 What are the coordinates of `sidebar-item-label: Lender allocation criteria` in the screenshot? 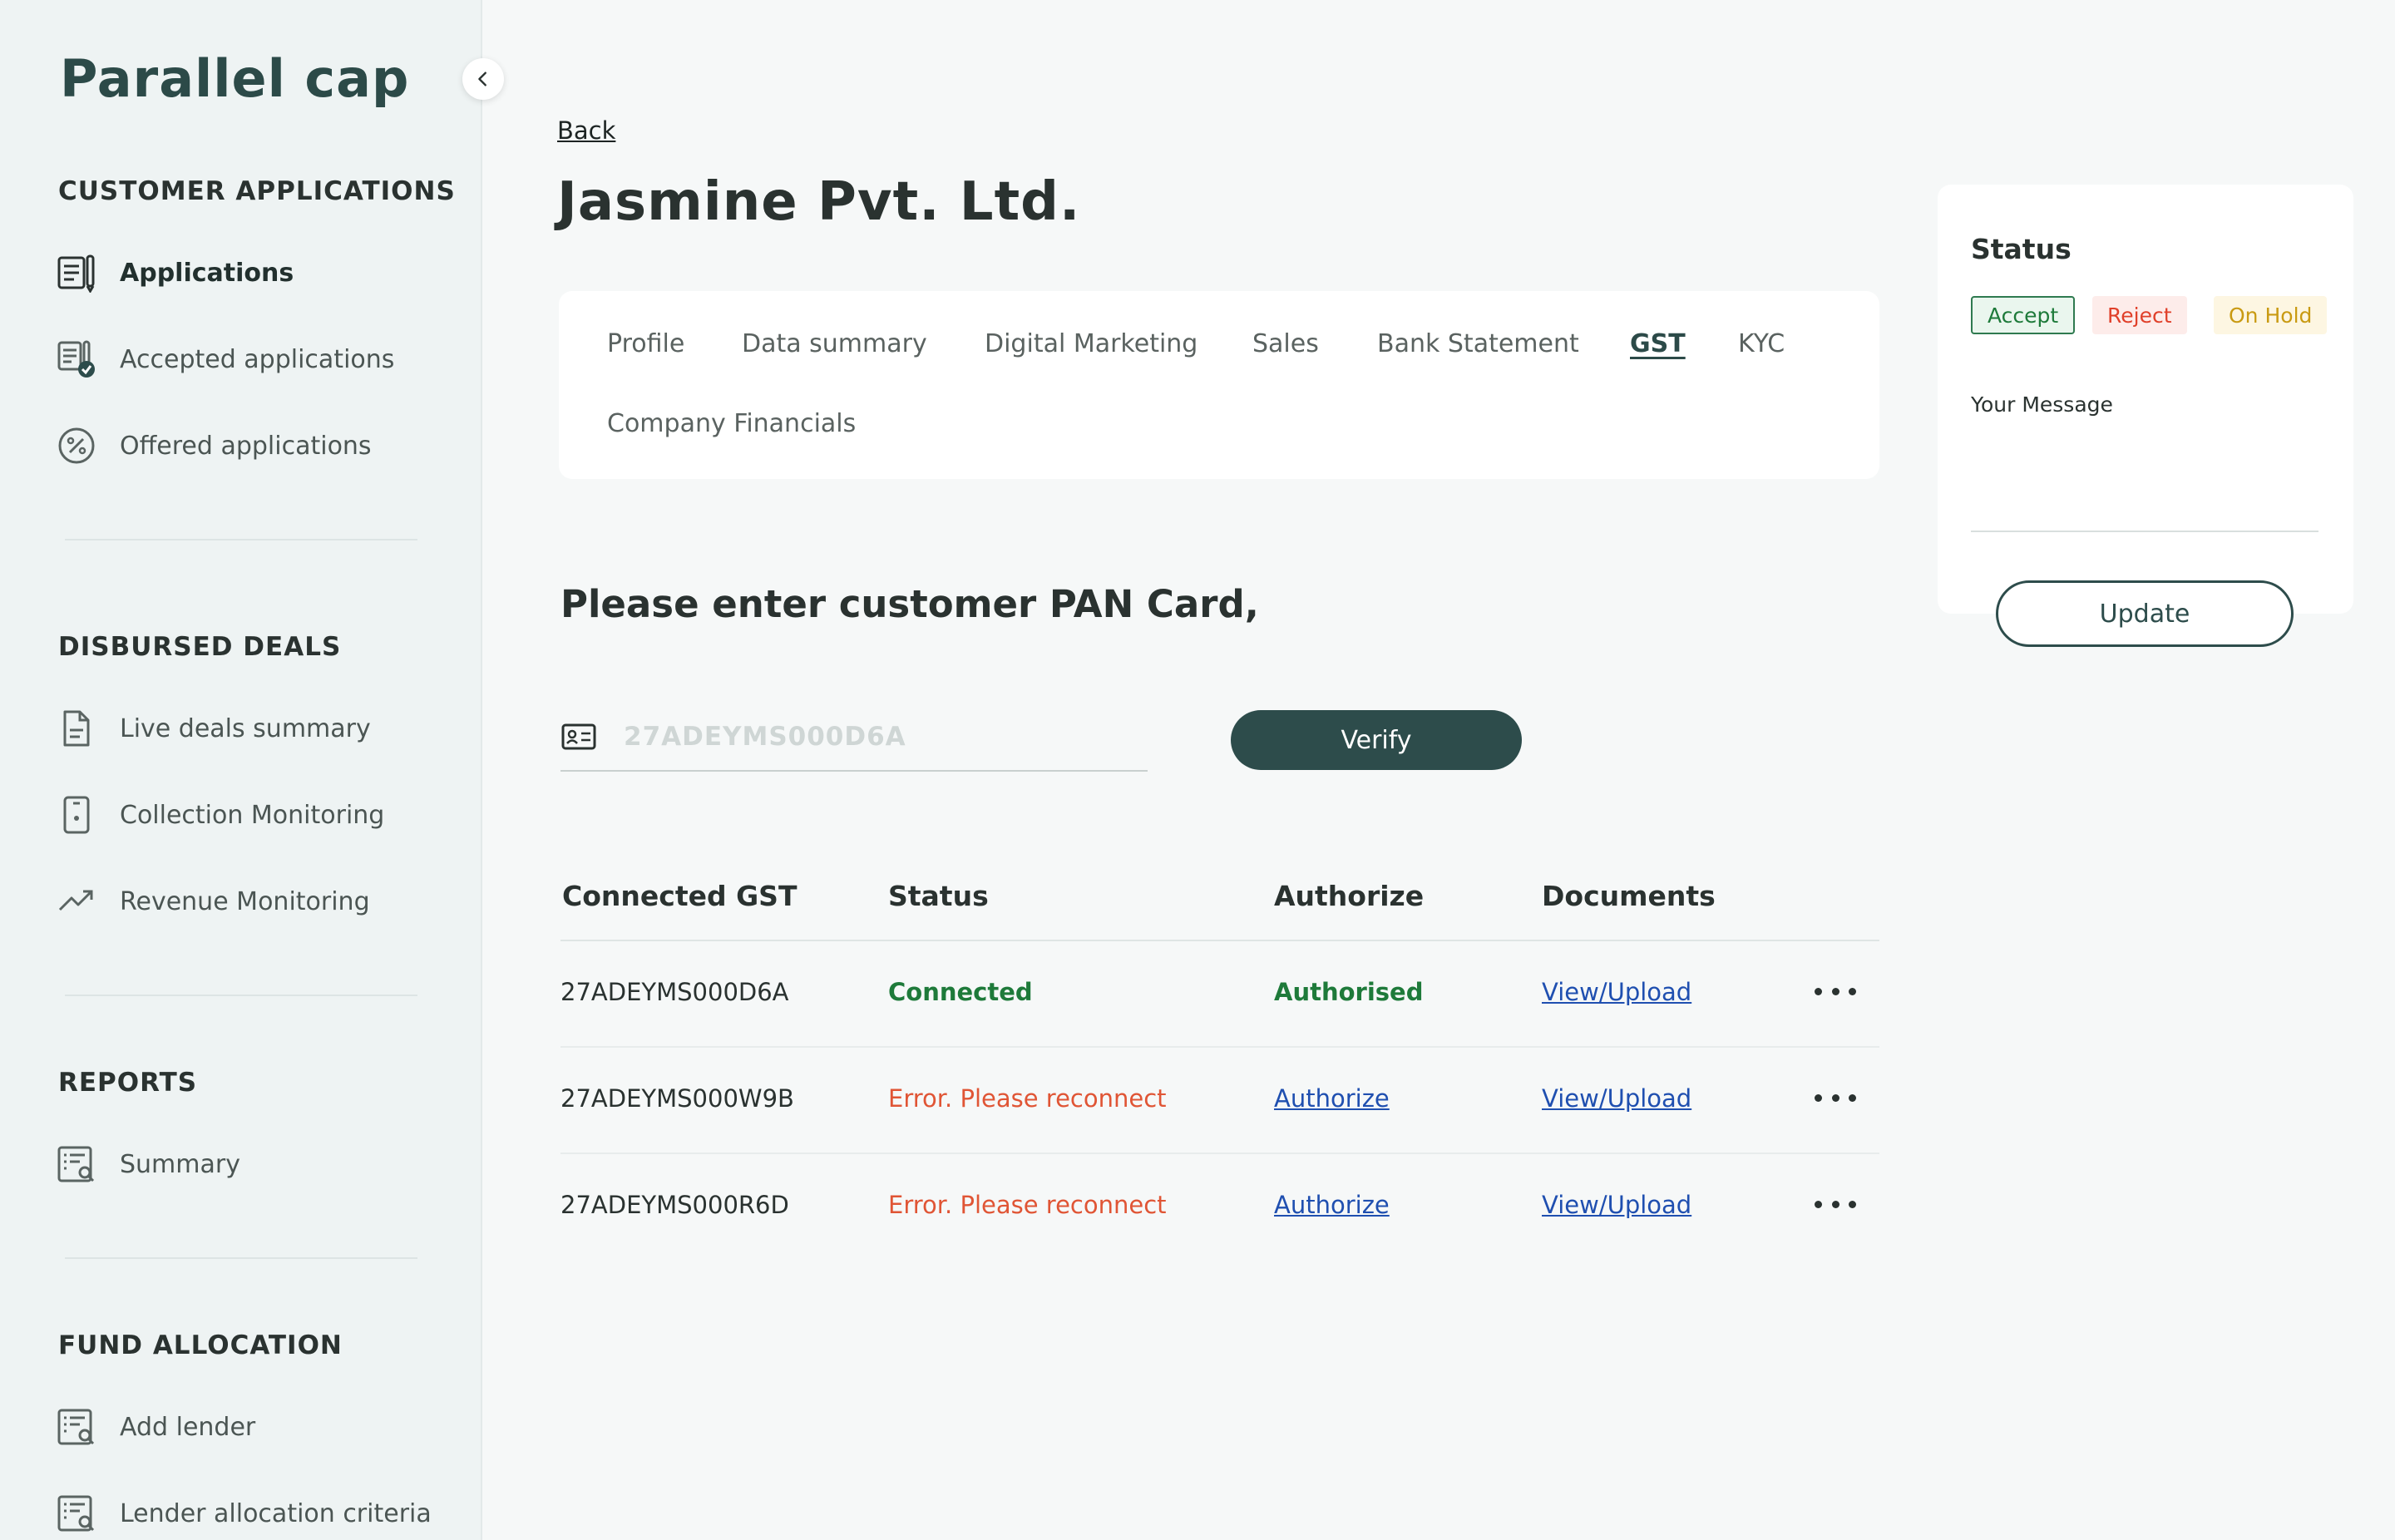 It's located at (276, 1513).